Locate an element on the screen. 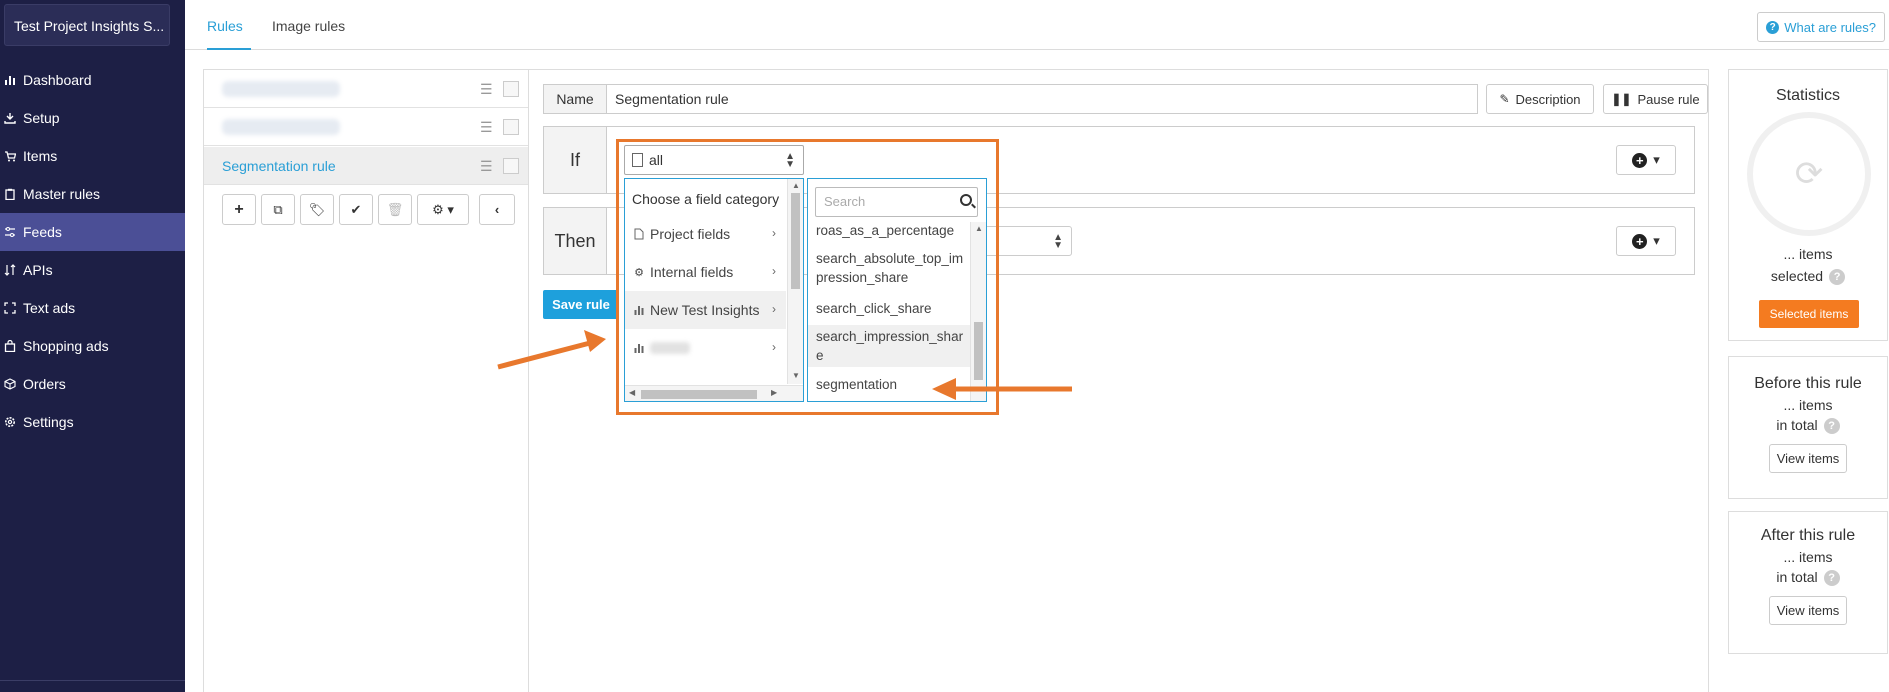 The width and height of the screenshot is (1889, 692). tag-rule-button: 🏷 is located at coordinates (317, 209).